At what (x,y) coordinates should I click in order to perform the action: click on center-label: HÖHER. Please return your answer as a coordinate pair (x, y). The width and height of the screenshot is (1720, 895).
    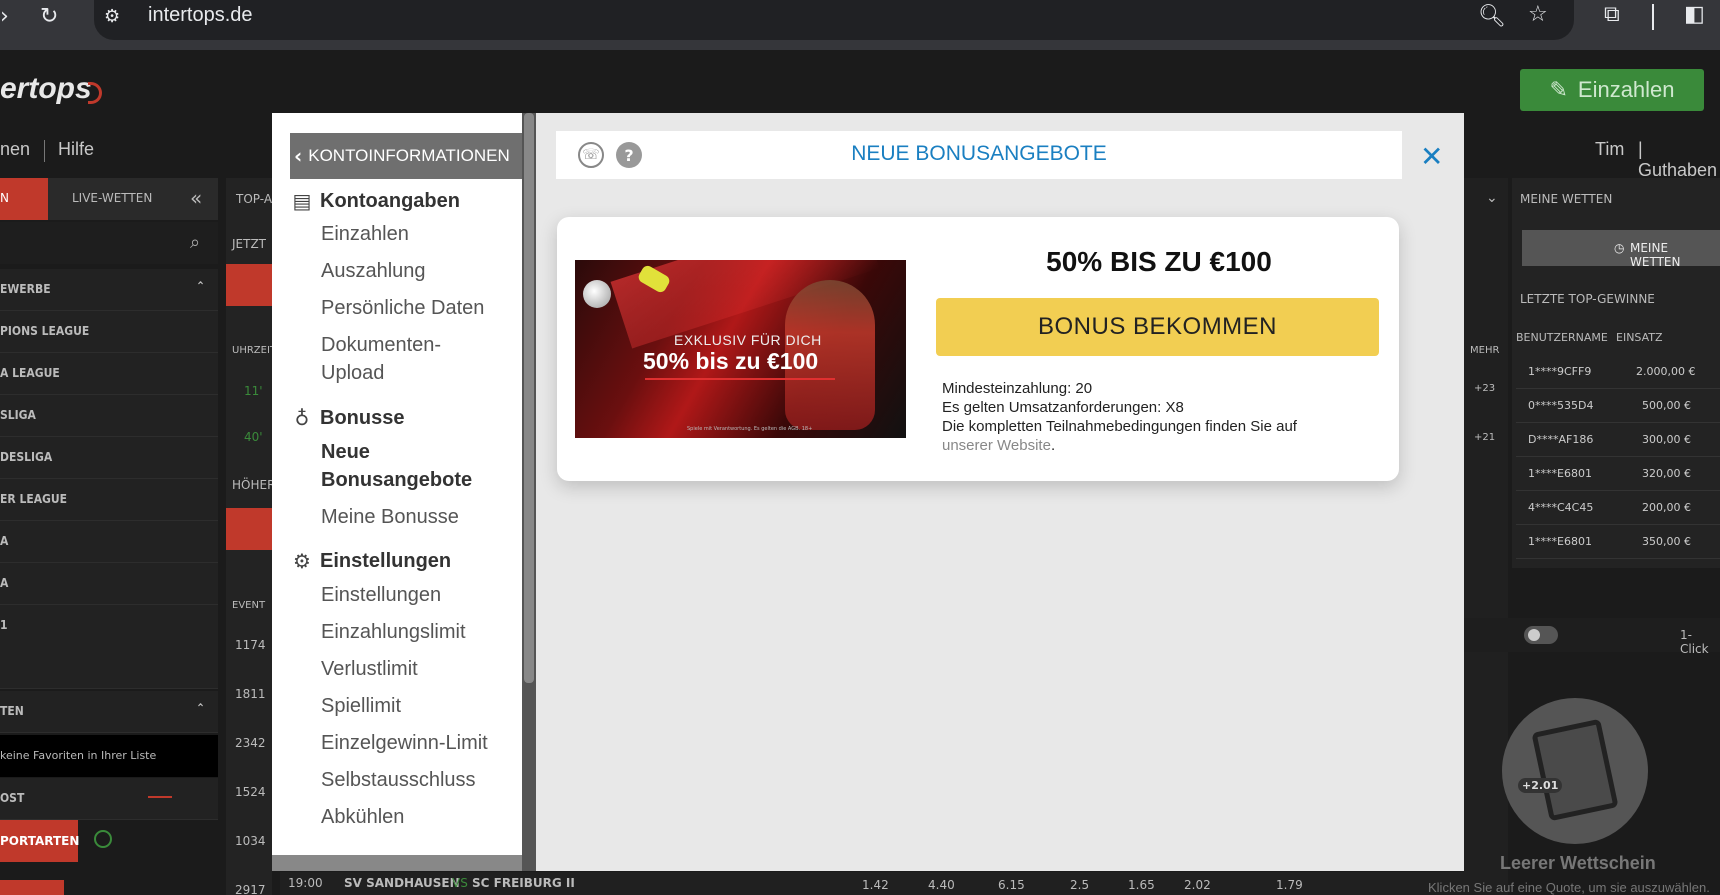
    Looking at the image, I should click on (254, 485).